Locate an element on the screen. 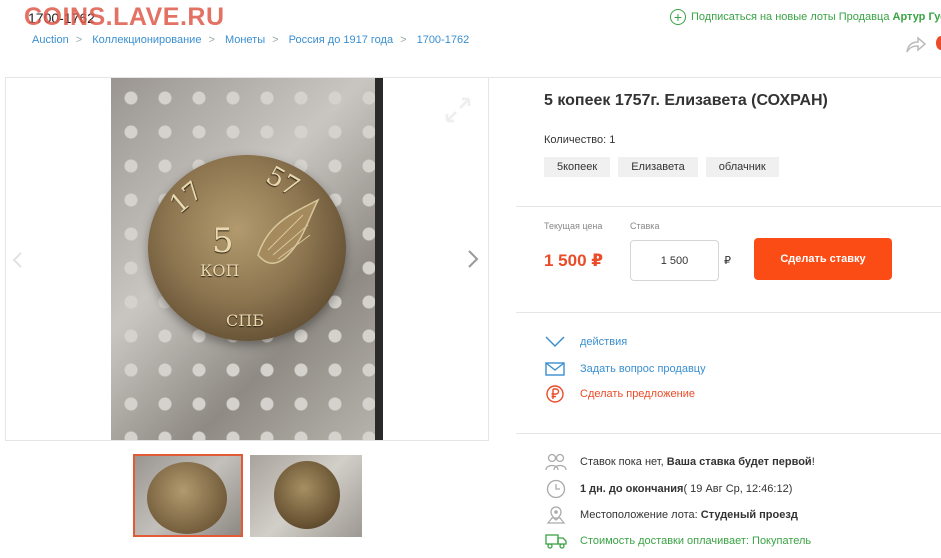 The height and width of the screenshot is (558, 941). notification-dot is located at coordinates (938, 43).